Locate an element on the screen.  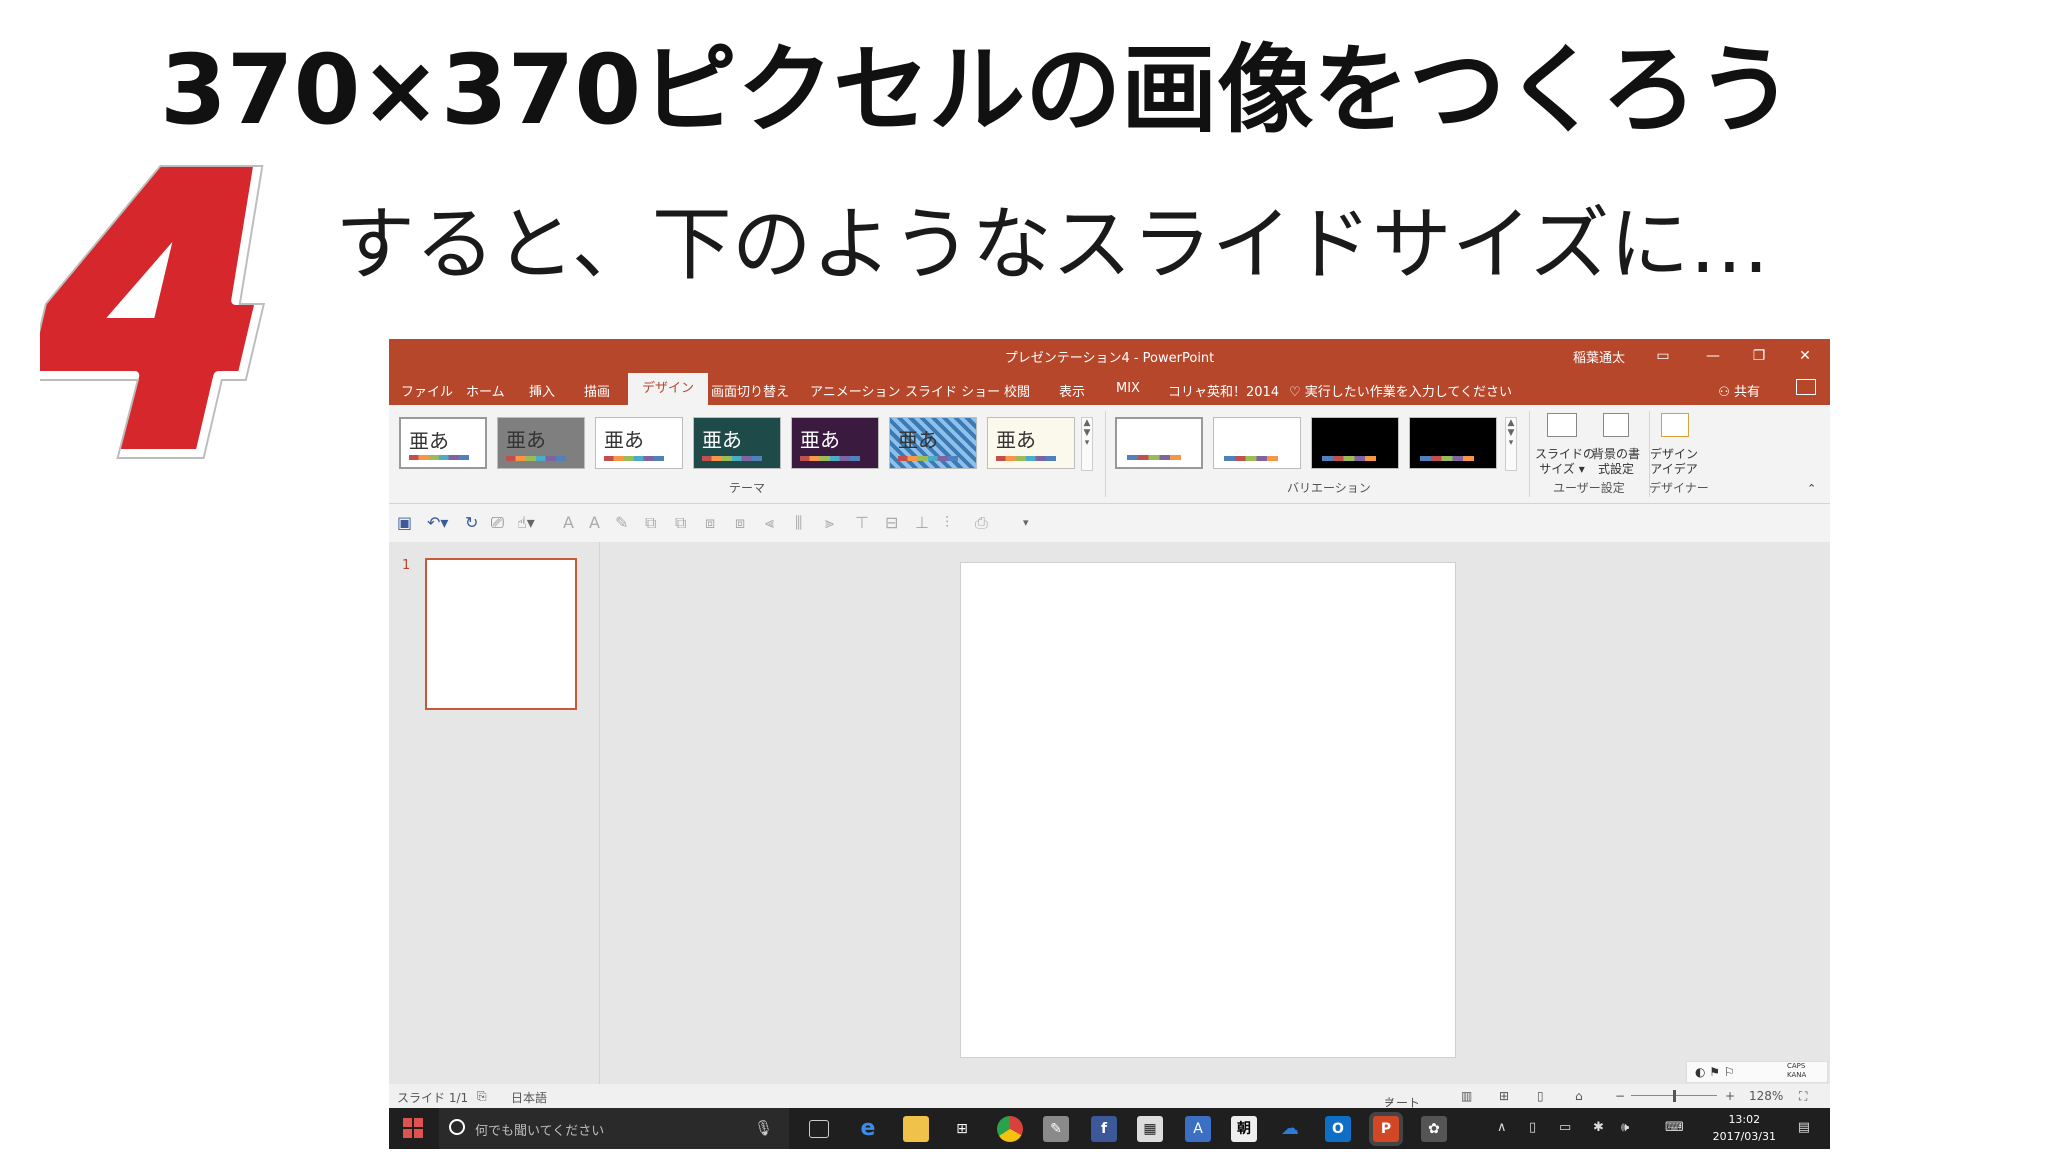
design-ideas-icon is located at coordinates (1675, 425).